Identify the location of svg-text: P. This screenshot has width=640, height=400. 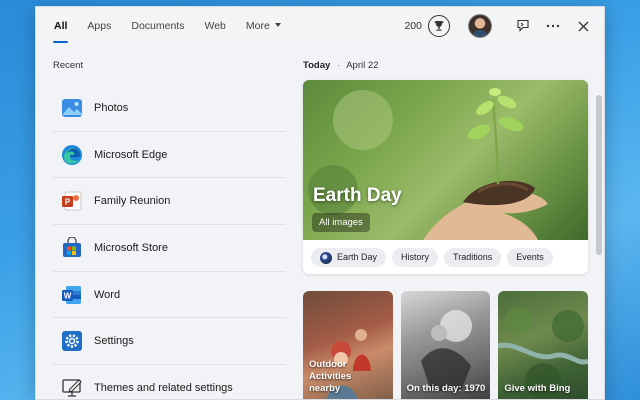
(68, 202).